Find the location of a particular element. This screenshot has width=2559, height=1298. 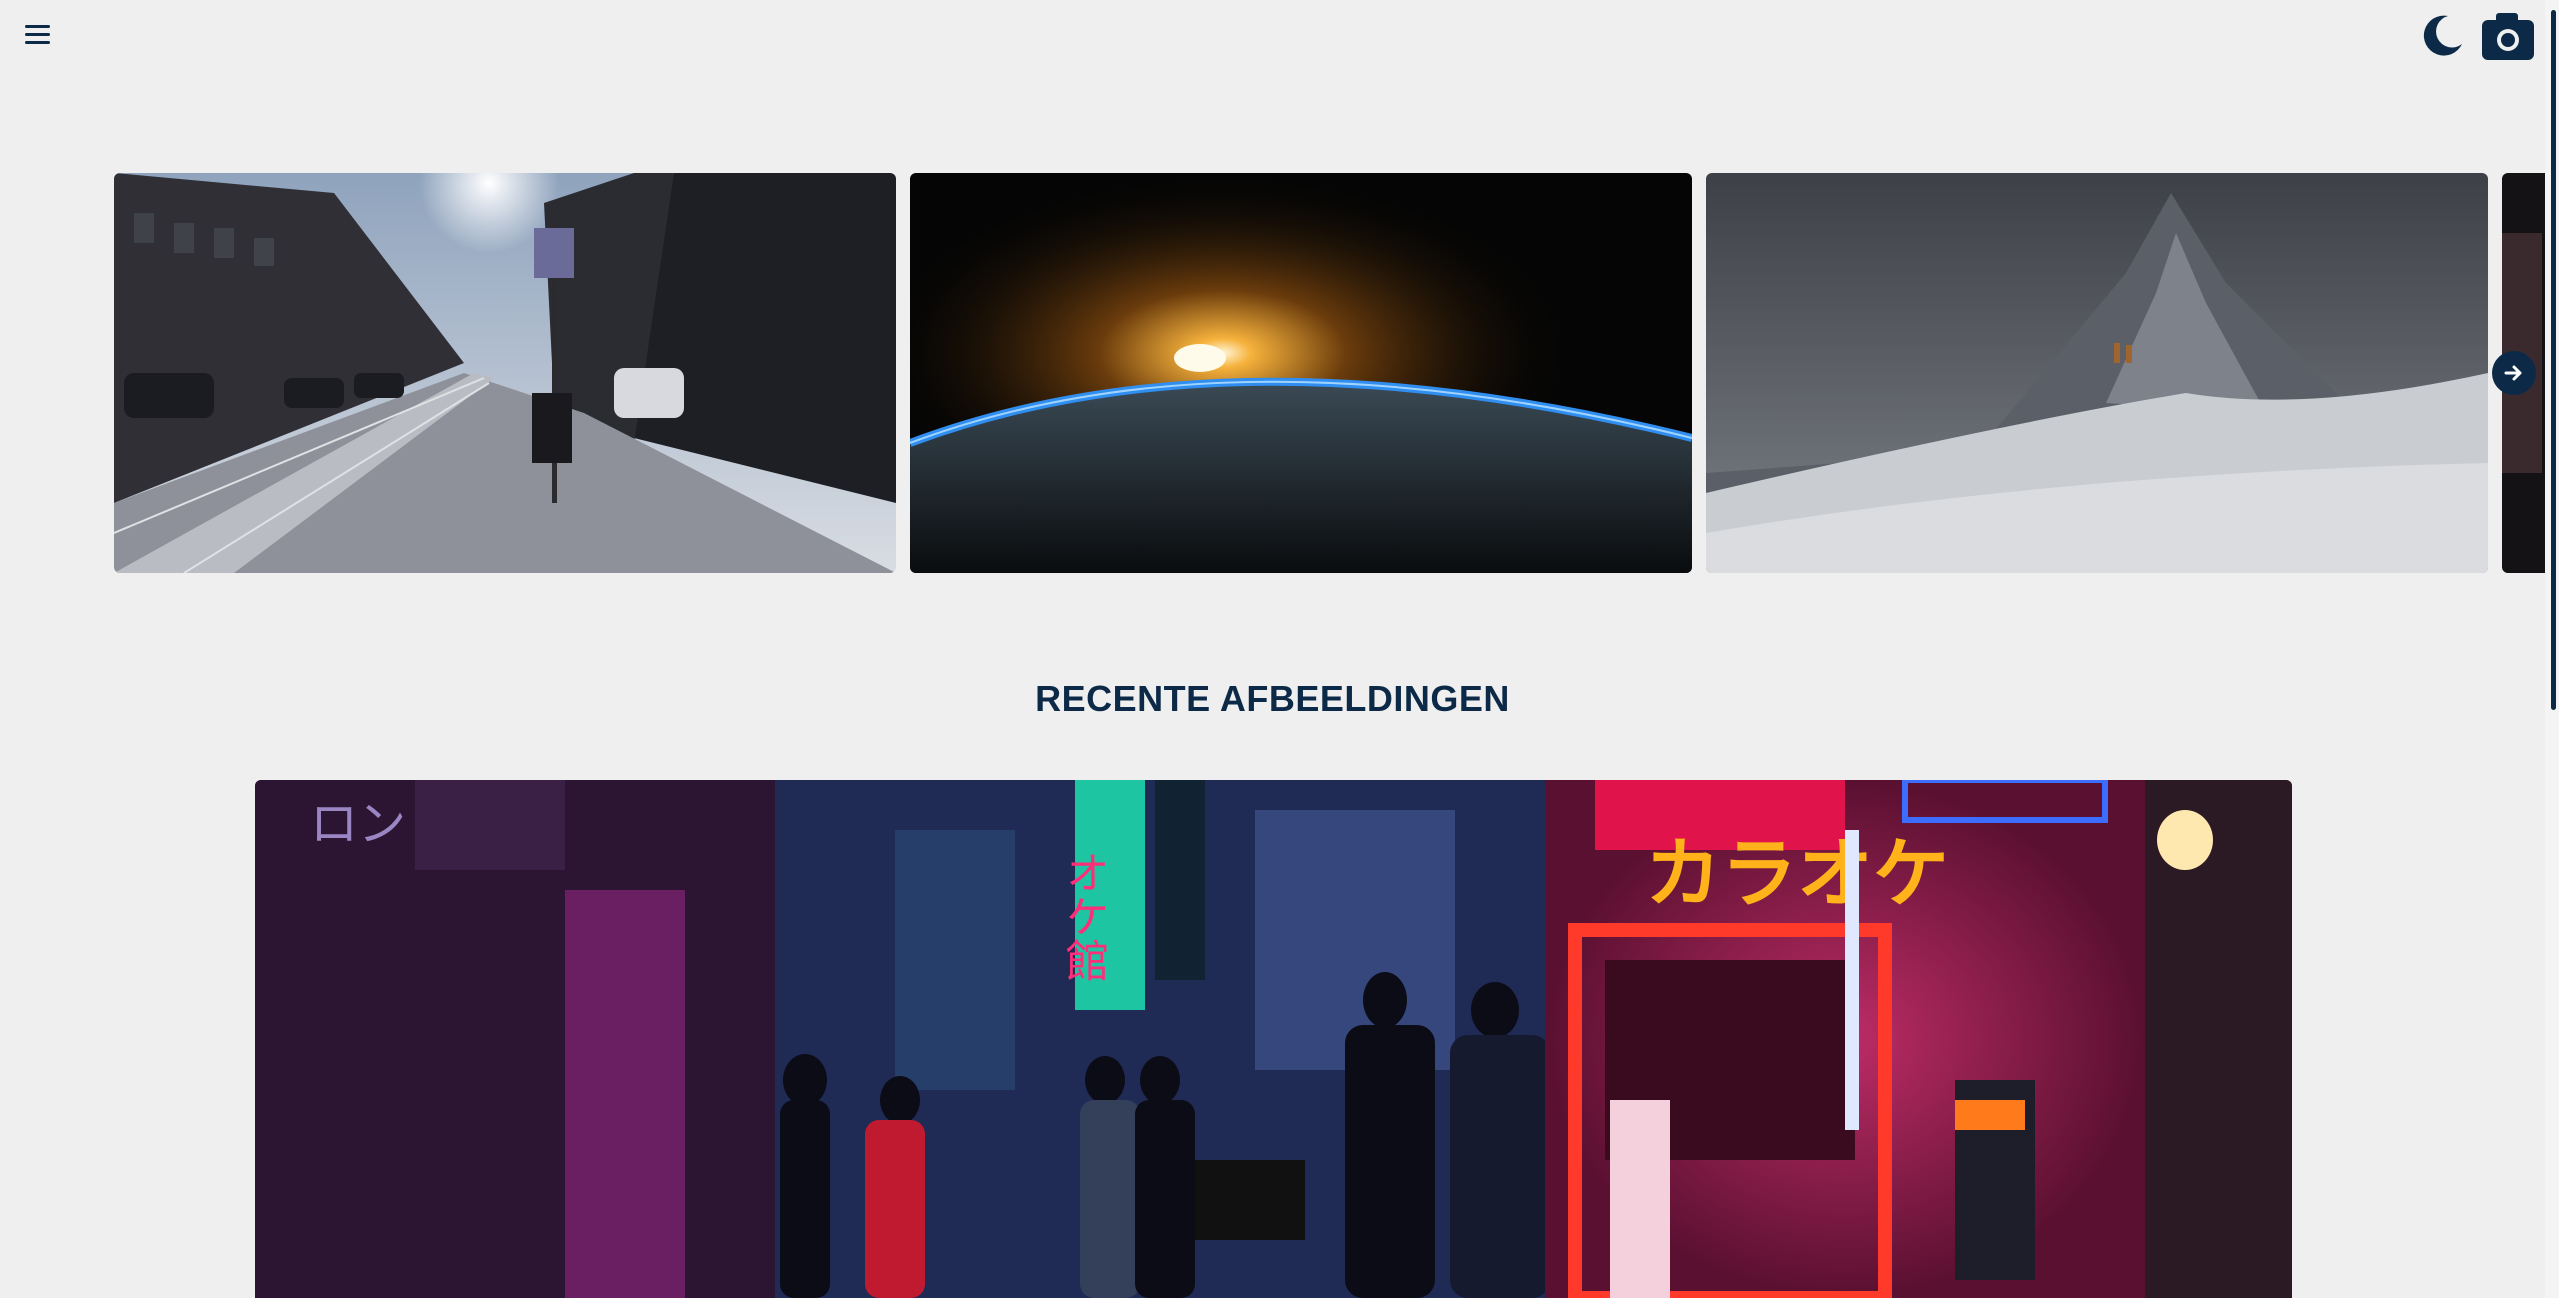

carousel-slide-street is located at coordinates (505, 373).